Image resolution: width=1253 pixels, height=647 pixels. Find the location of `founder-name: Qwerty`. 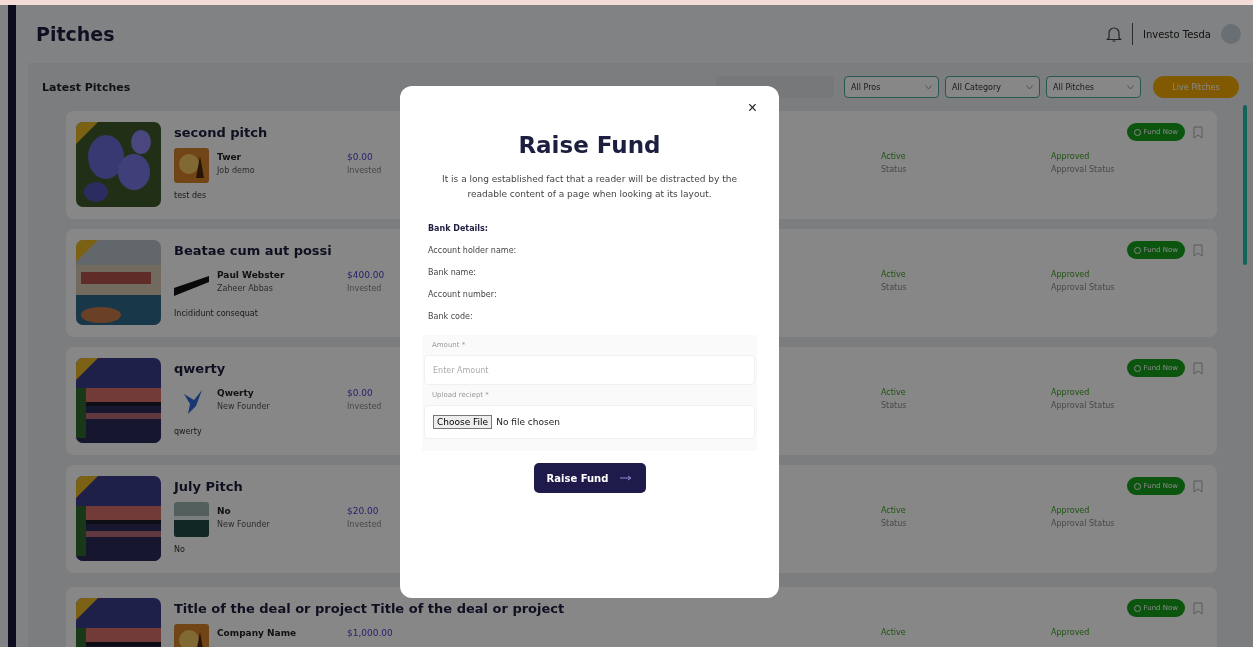

founder-name: Qwerty is located at coordinates (235, 393).